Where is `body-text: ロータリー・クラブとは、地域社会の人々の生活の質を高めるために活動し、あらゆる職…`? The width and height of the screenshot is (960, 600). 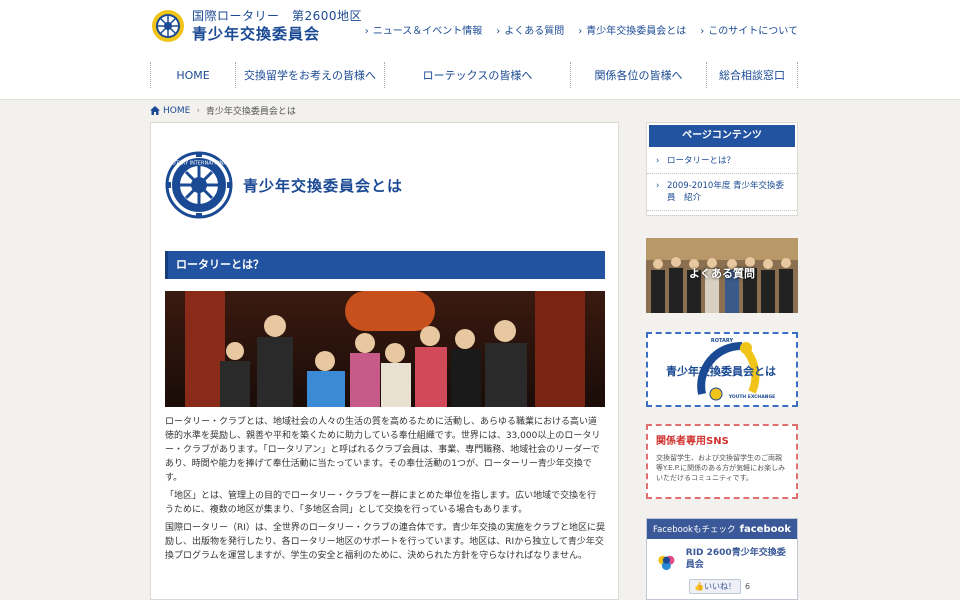 body-text: ロータリー・クラブとは、地域社会の人々の生活の質を高めるために活動し、あらゆる職… is located at coordinates (385, 491).